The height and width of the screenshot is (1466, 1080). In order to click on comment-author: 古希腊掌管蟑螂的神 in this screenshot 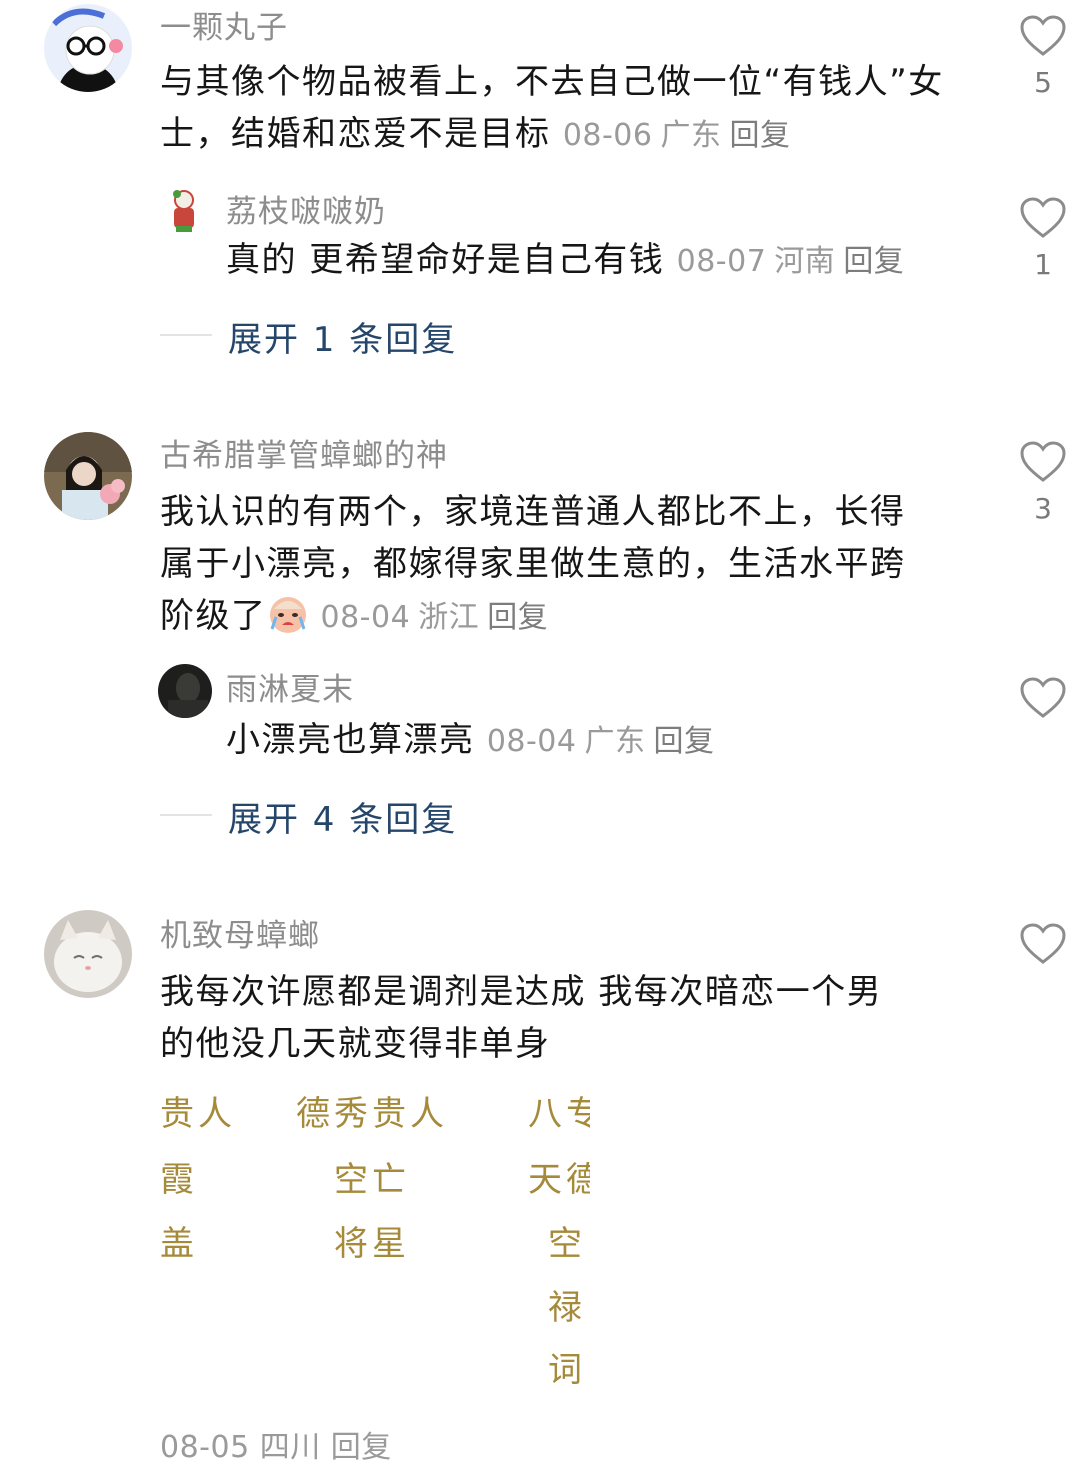, I will do `click(304, 452)`.